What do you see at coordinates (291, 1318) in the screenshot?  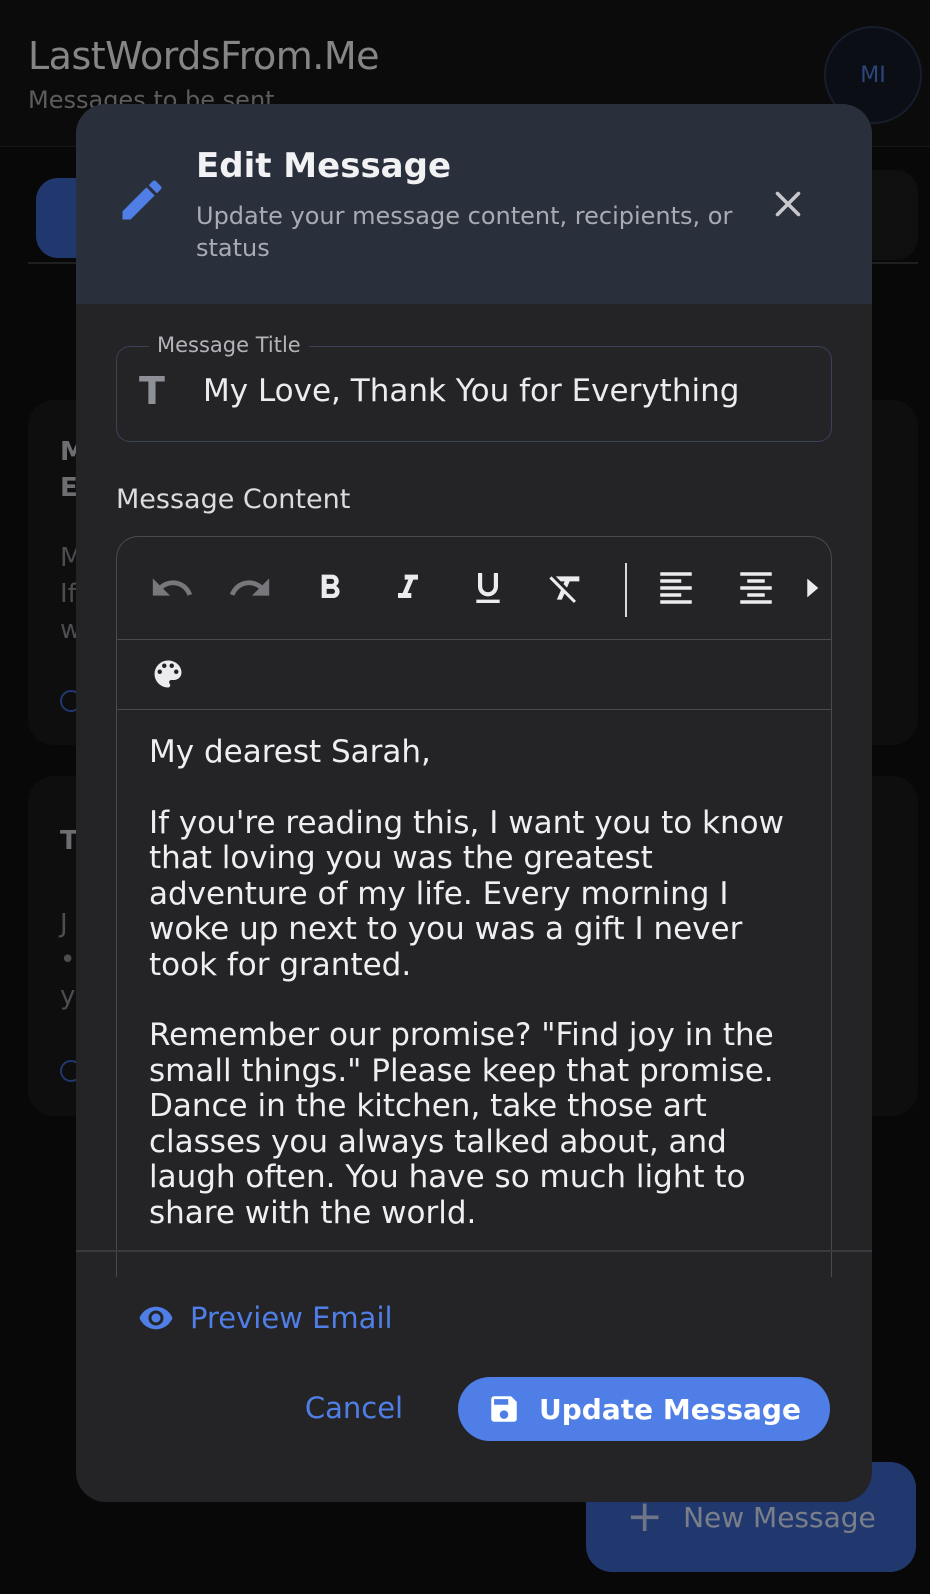 I see `preview-email-label: Preview Email` at bounding box center [291, 1318].